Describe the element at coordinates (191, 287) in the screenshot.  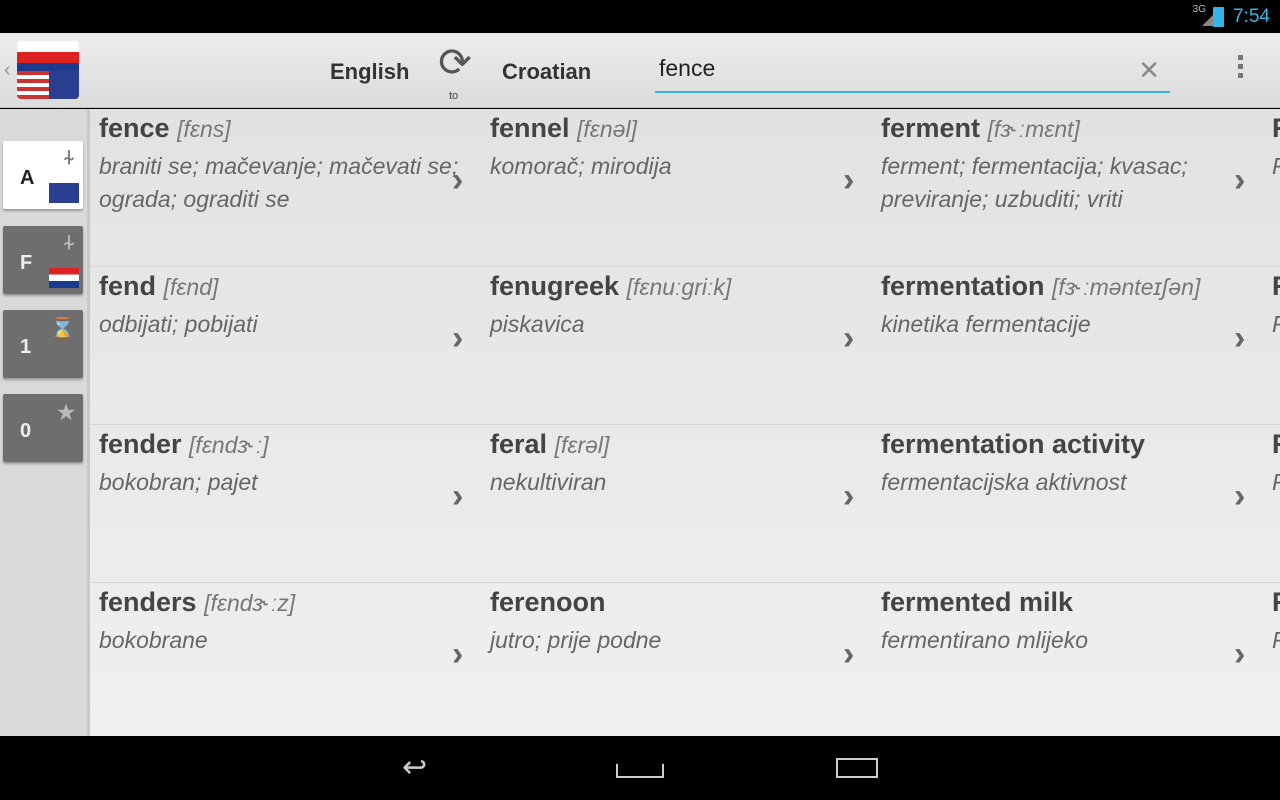
I see `pronunciation: [fɛnd]` at that location.